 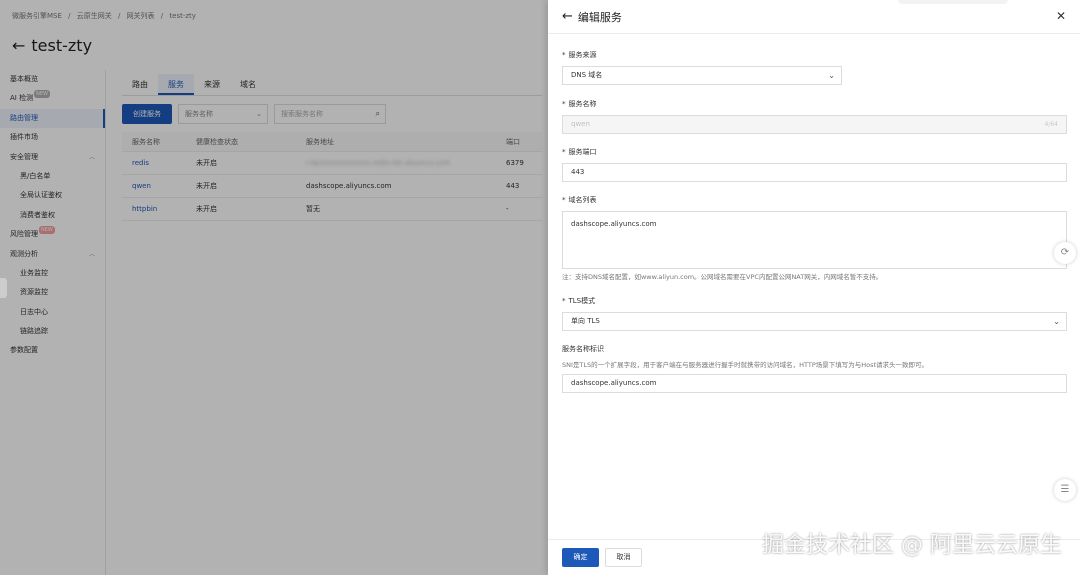 What do you see at coordinates (814, 321) in the screenshot?
I see `tls-mode-select: 单向 TLS ⌄` at bounding box center [814, 321].